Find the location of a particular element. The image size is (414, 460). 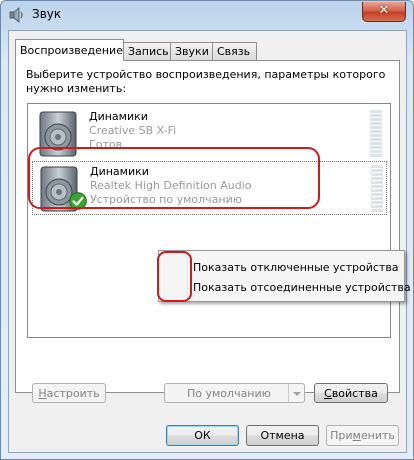

tab-recording: Запись is located at coordinates (147, 51).